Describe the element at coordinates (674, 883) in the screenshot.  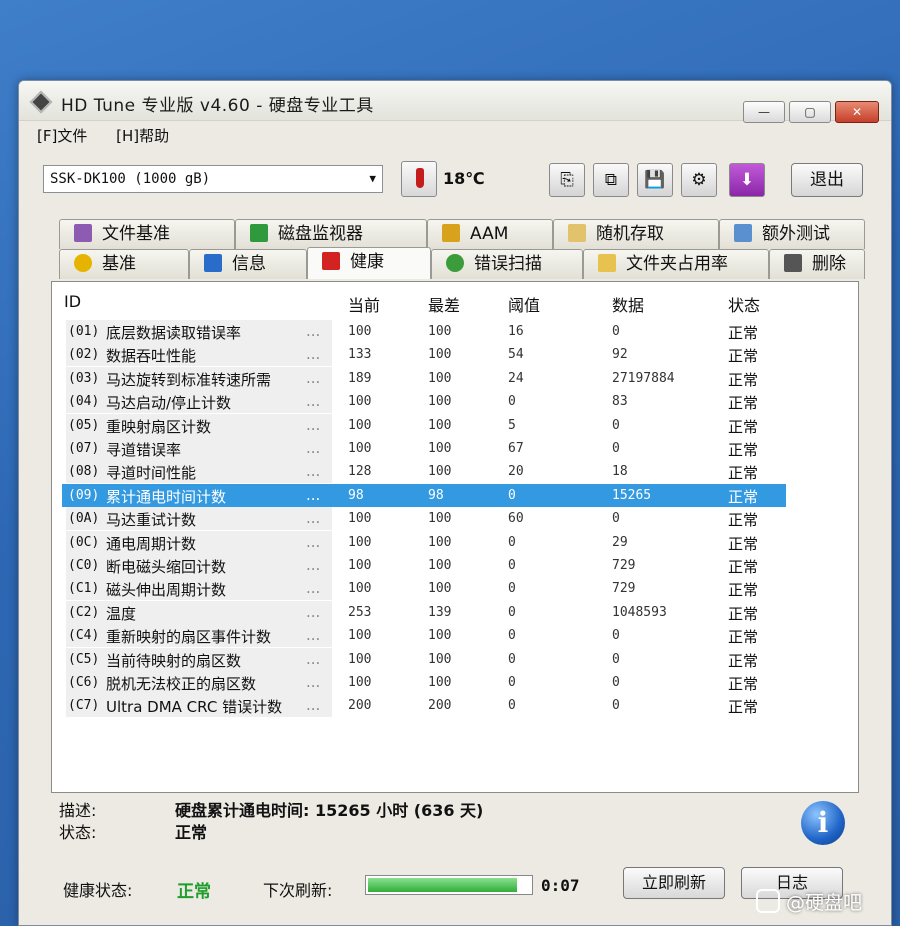
I see `refresh-now-button: 立即刷新` at that location.